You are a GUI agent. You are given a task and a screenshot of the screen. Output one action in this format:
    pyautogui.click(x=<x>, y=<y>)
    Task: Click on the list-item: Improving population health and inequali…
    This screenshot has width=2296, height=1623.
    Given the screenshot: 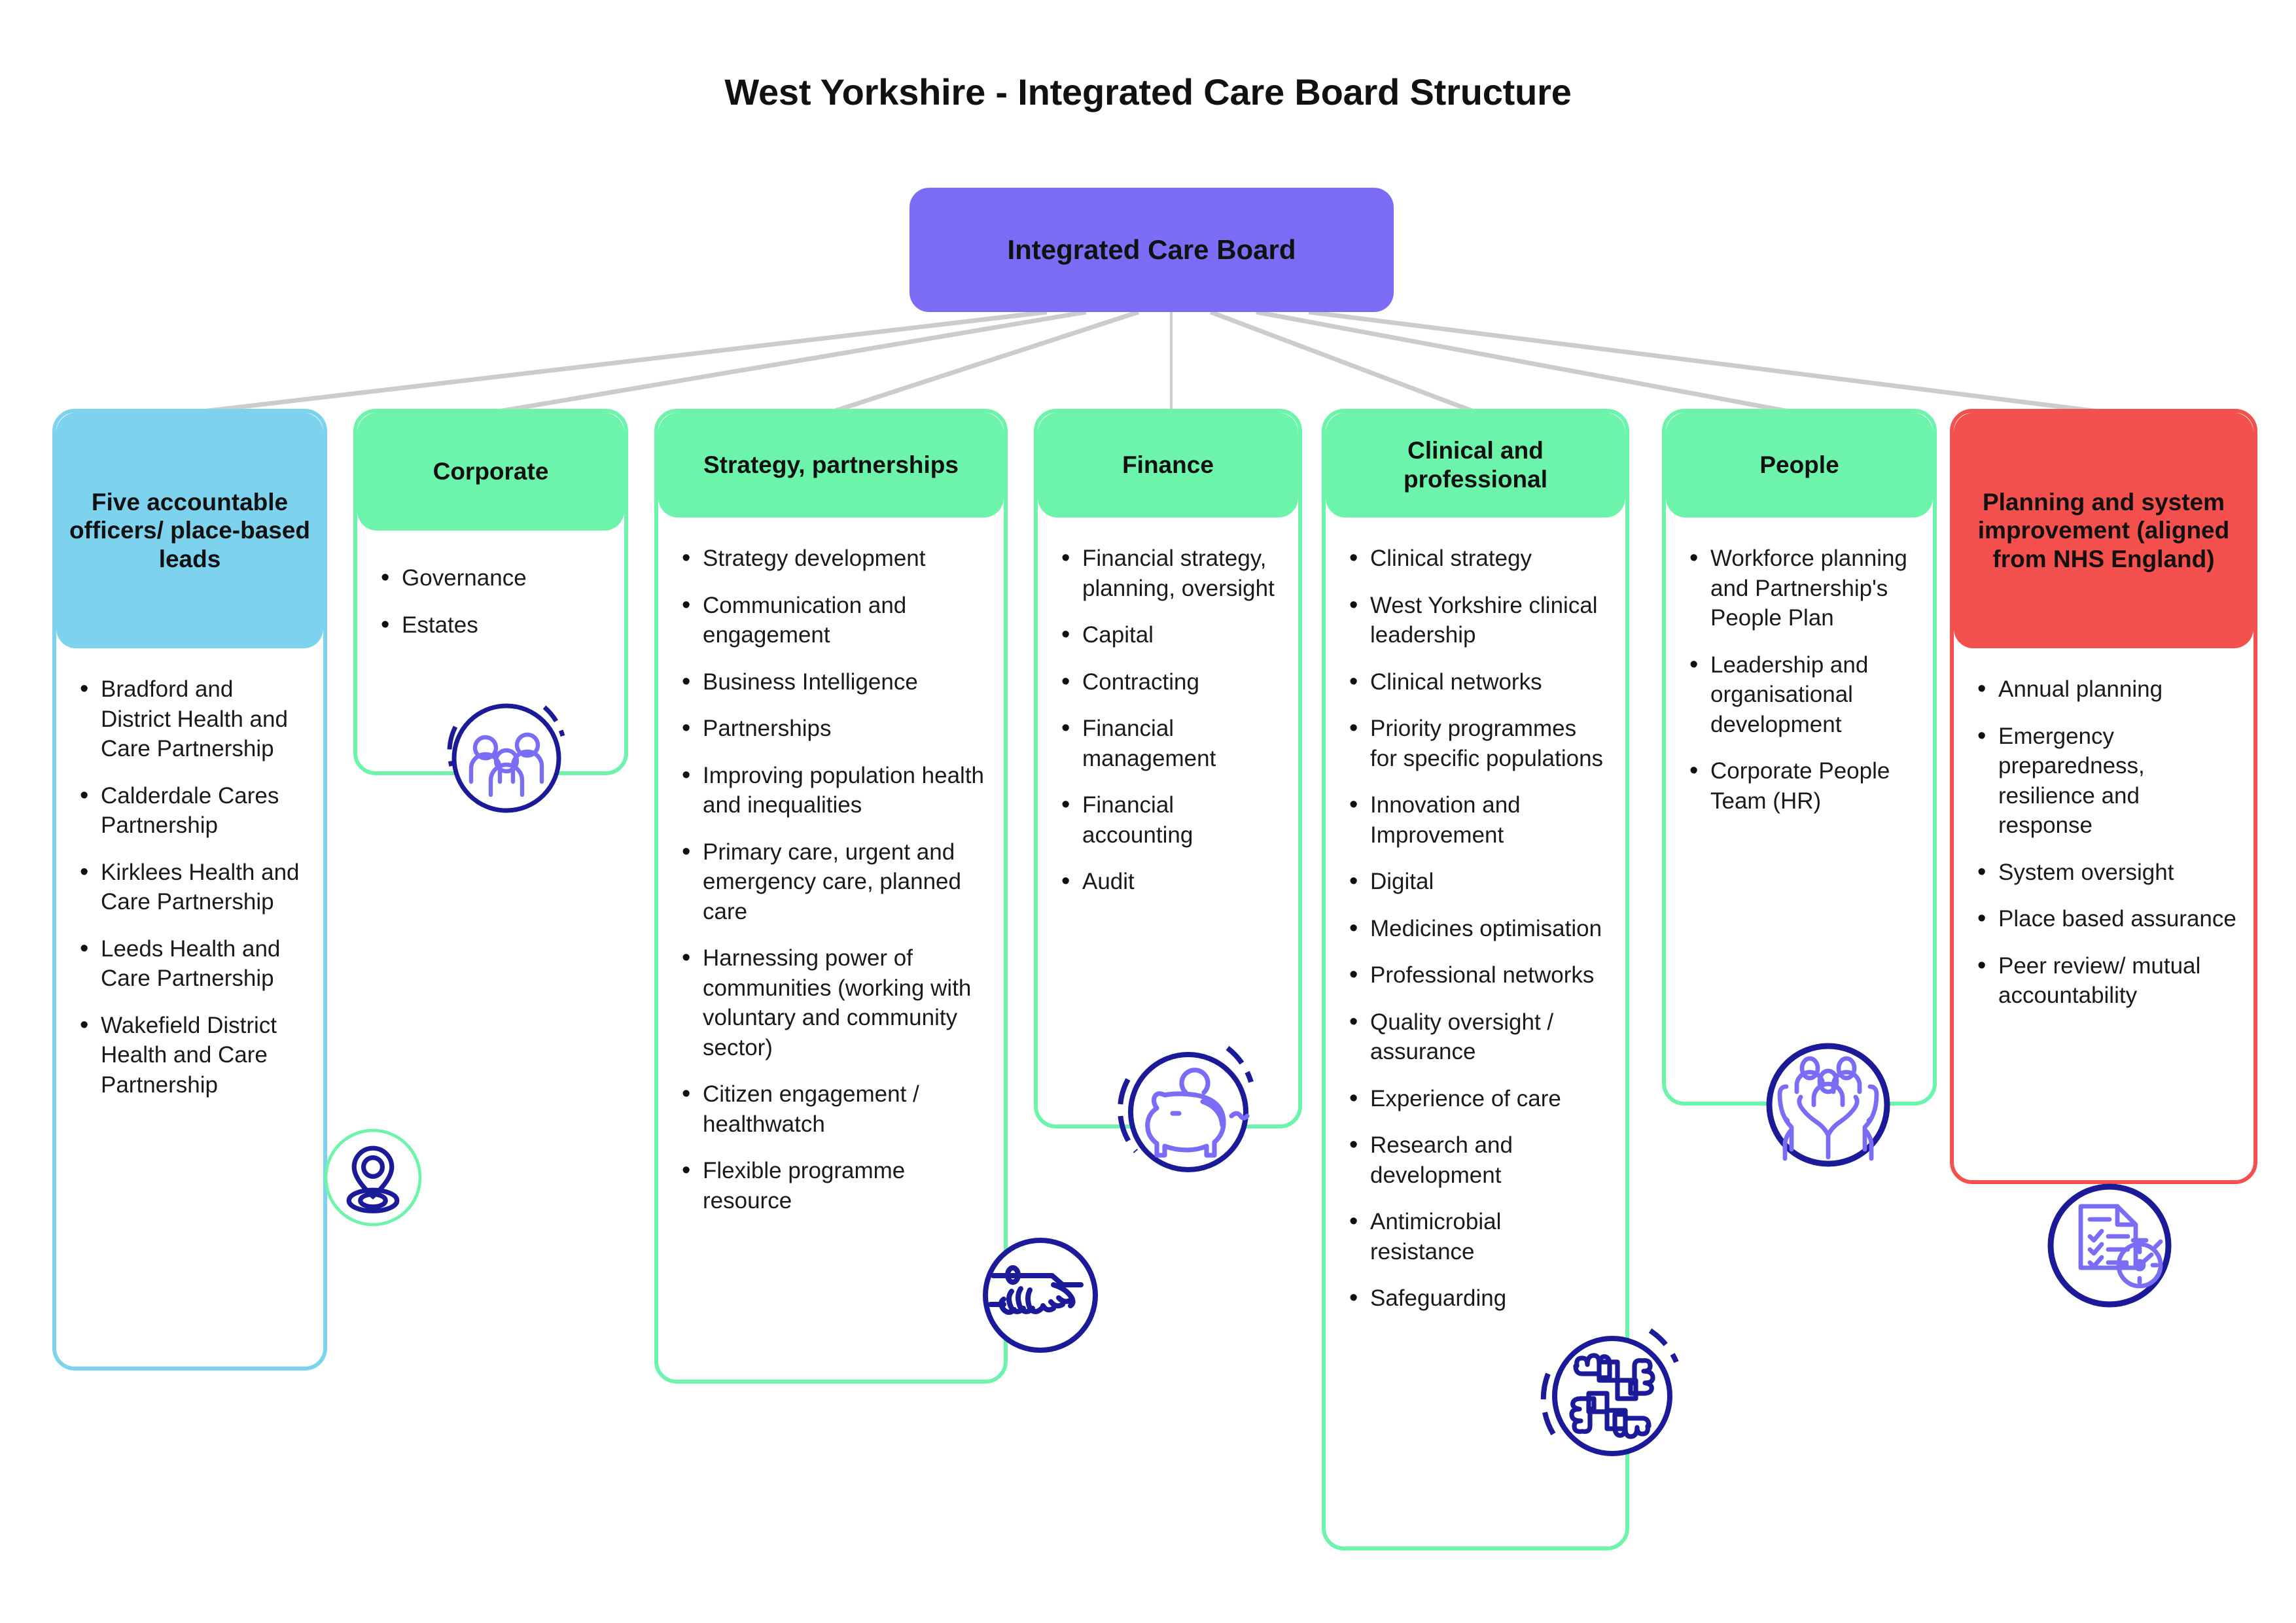 What is the action you would take?
    pyautogui.click(x=831, y=789)
    